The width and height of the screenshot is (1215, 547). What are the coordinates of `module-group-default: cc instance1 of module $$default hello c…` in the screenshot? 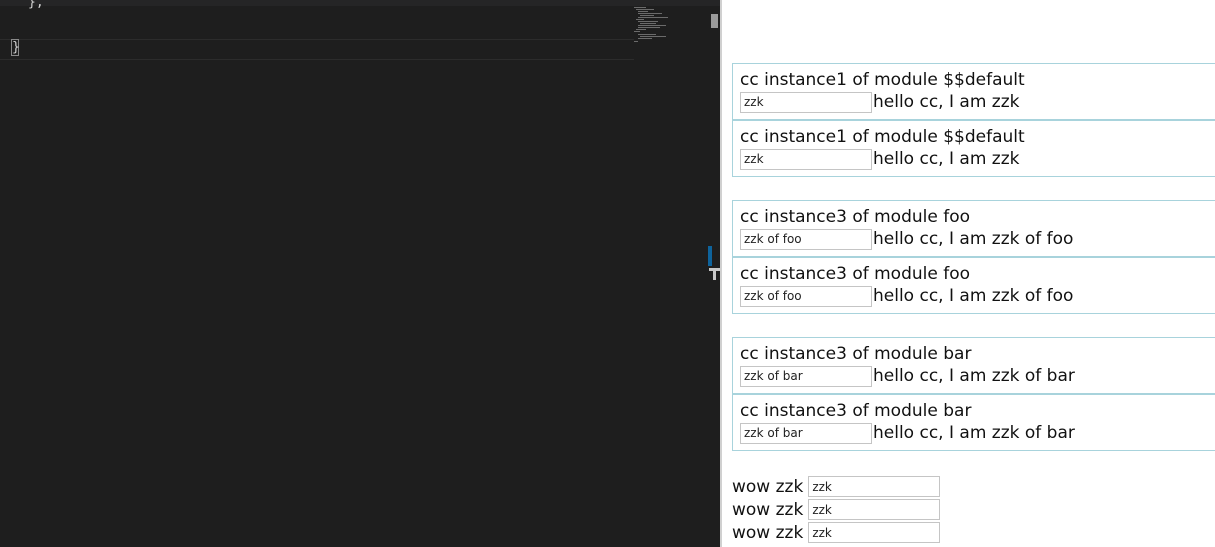 It's located at (973, 120).